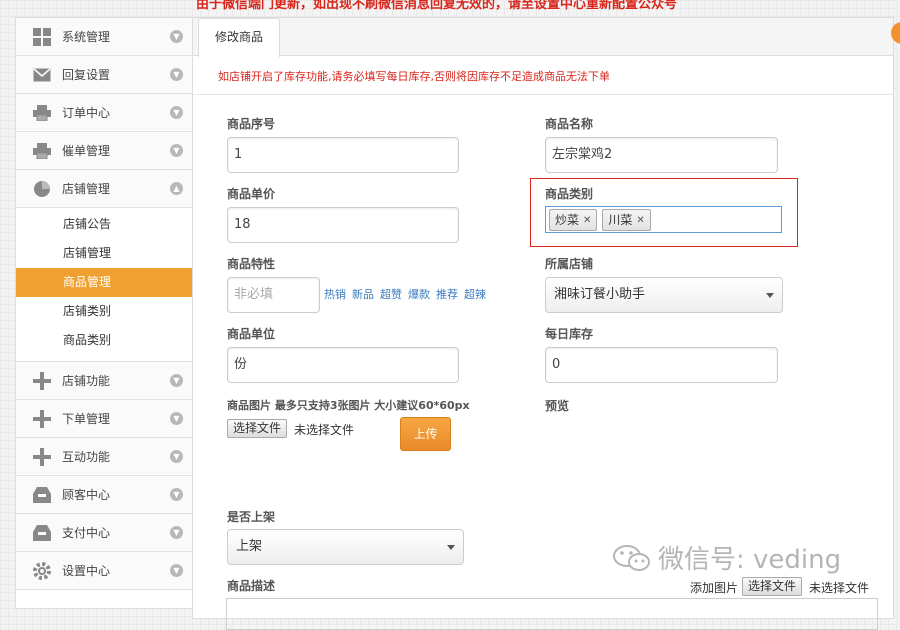 The height and width of the screenshot is (630, 900). Describe the element at coordinates (104, 282) in the screenshot. I see `sub-item-product-manage: 商品管理` at that location.